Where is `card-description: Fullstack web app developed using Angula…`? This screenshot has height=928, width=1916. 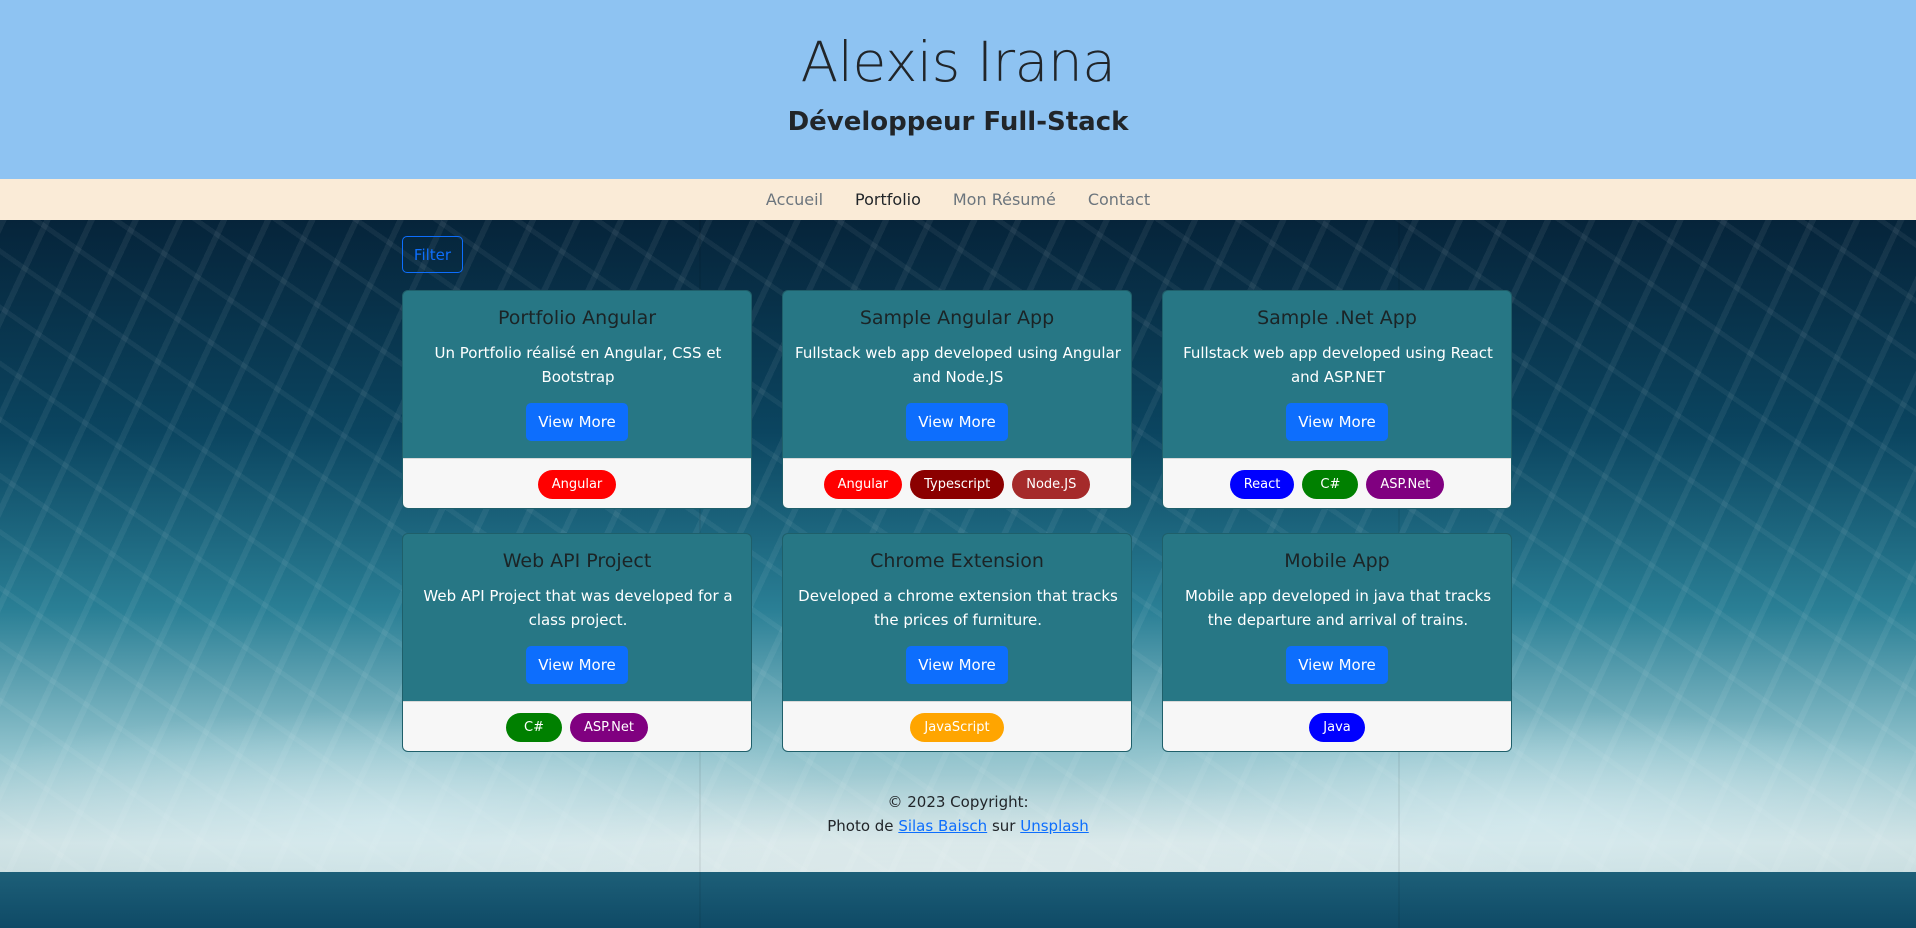
card-description: Fullstack web app developed using Angula… is located at coordinates (958, 365).